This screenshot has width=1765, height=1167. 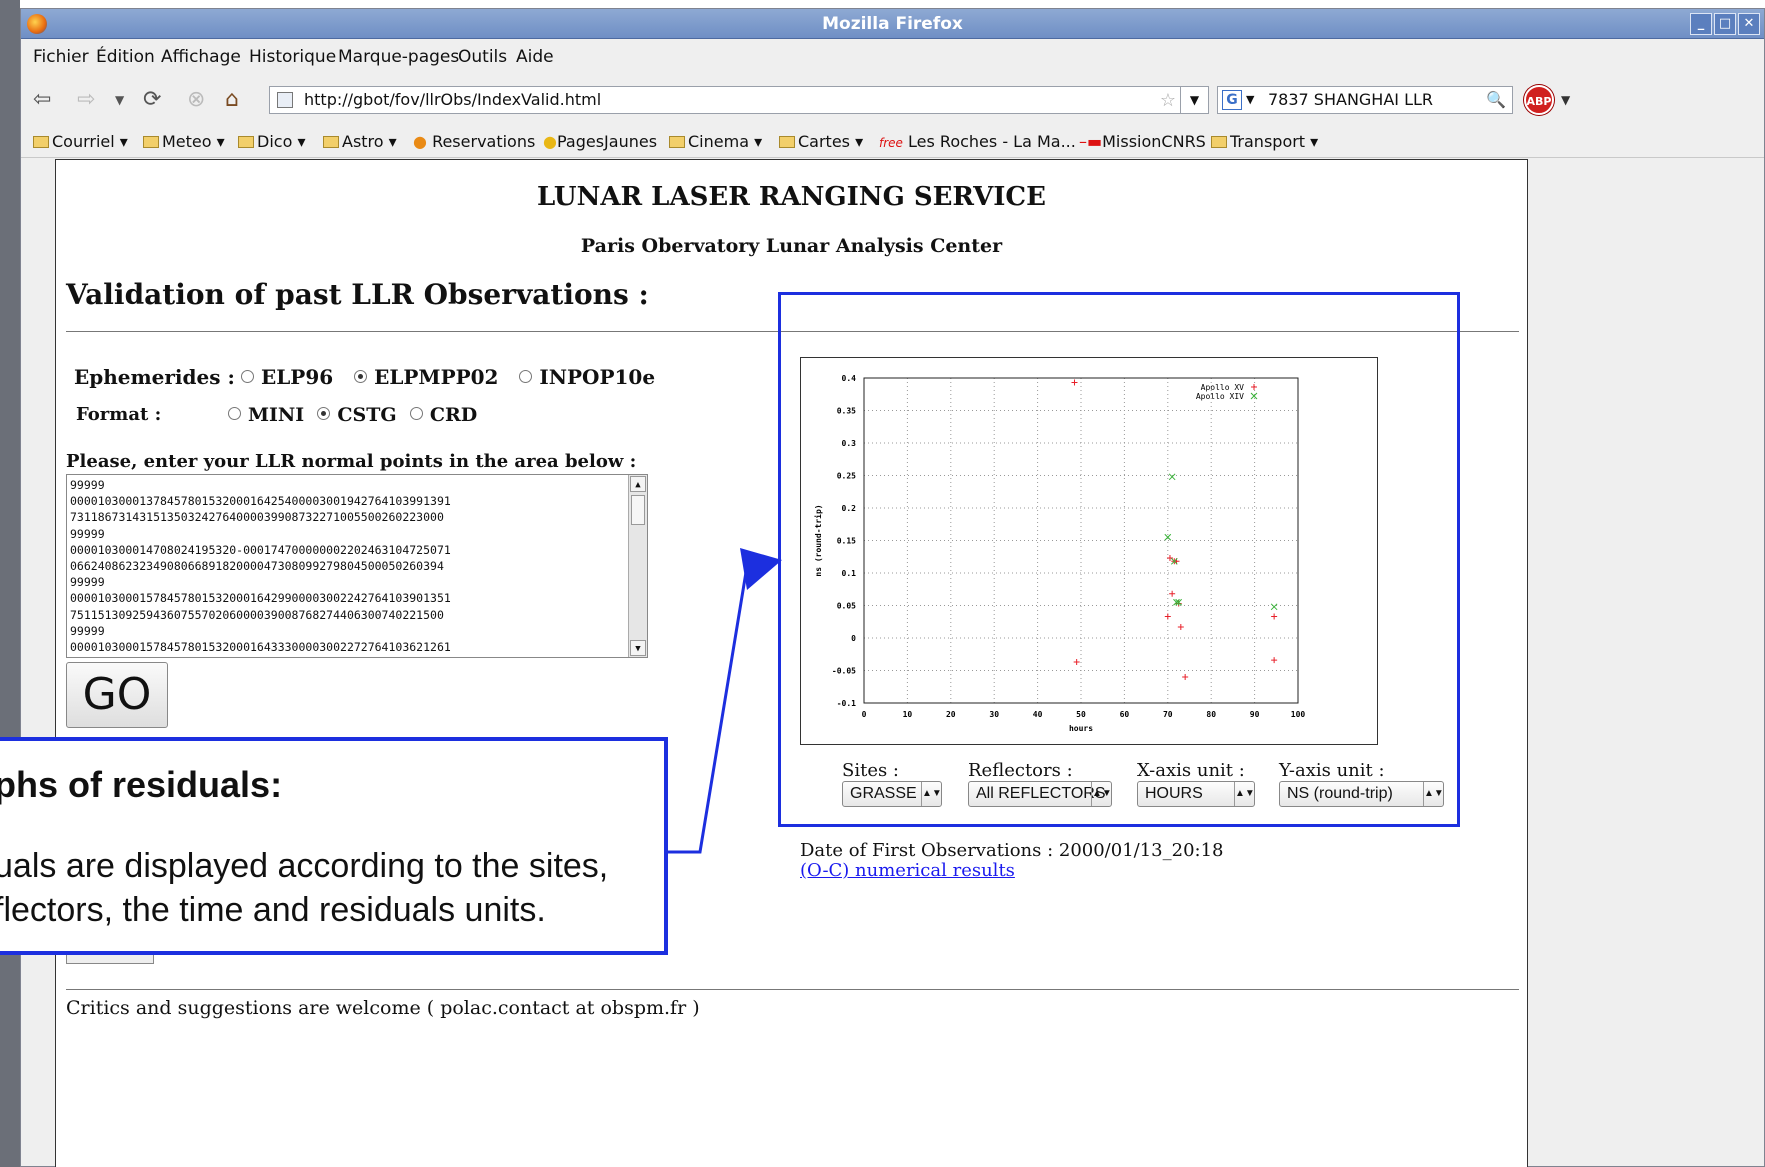 I want to click on callout-title: phs of residuals:, so click(x=141, y=784).